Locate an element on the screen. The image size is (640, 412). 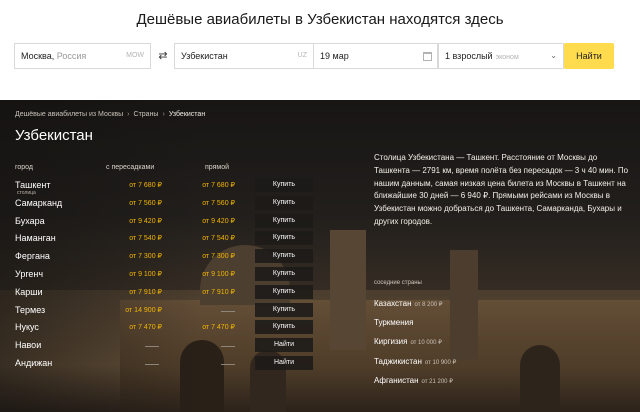
price-direct: от 7 560 ₽ is located at coordinates (218, 203).